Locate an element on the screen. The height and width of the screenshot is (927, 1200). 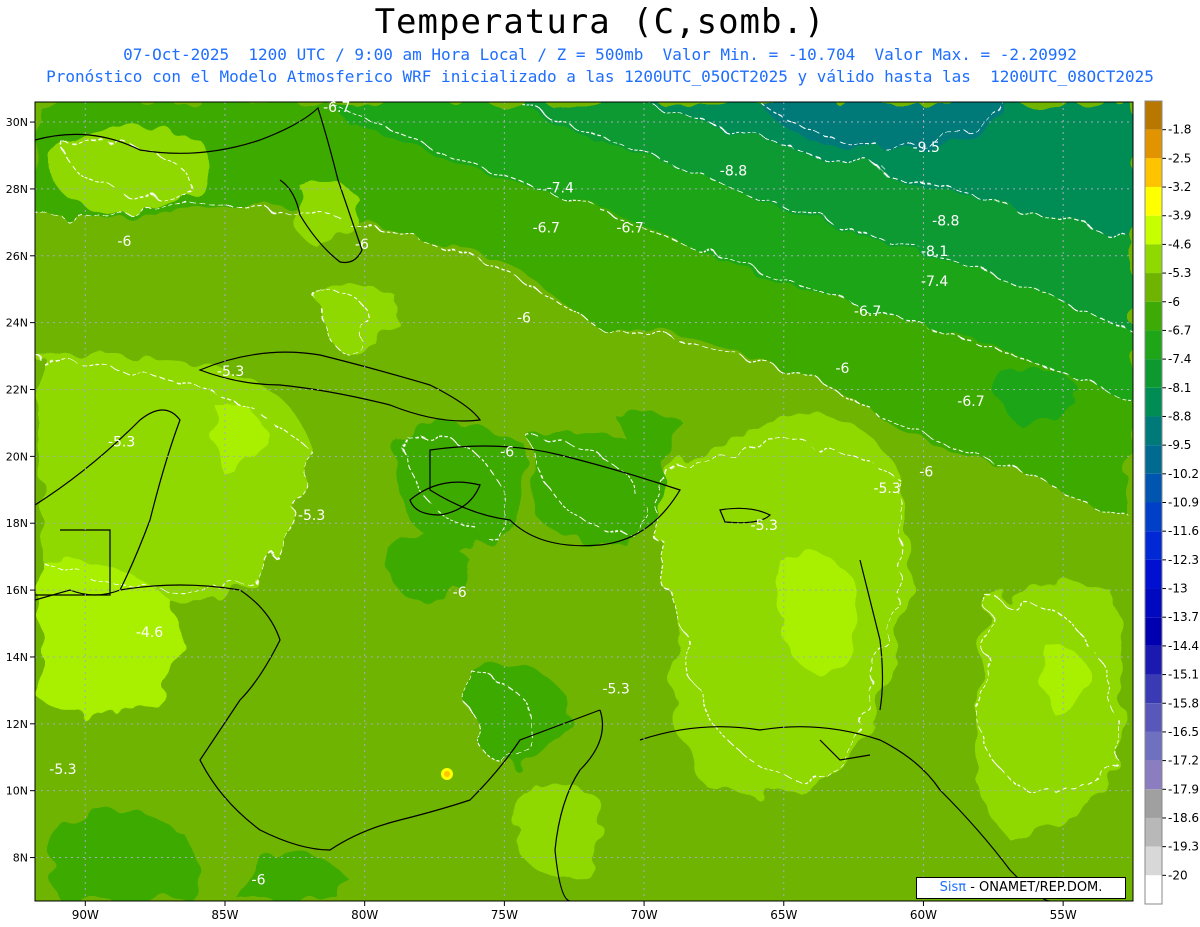
colorbar-label: -1.8 is located at coordinates (1179, 130).